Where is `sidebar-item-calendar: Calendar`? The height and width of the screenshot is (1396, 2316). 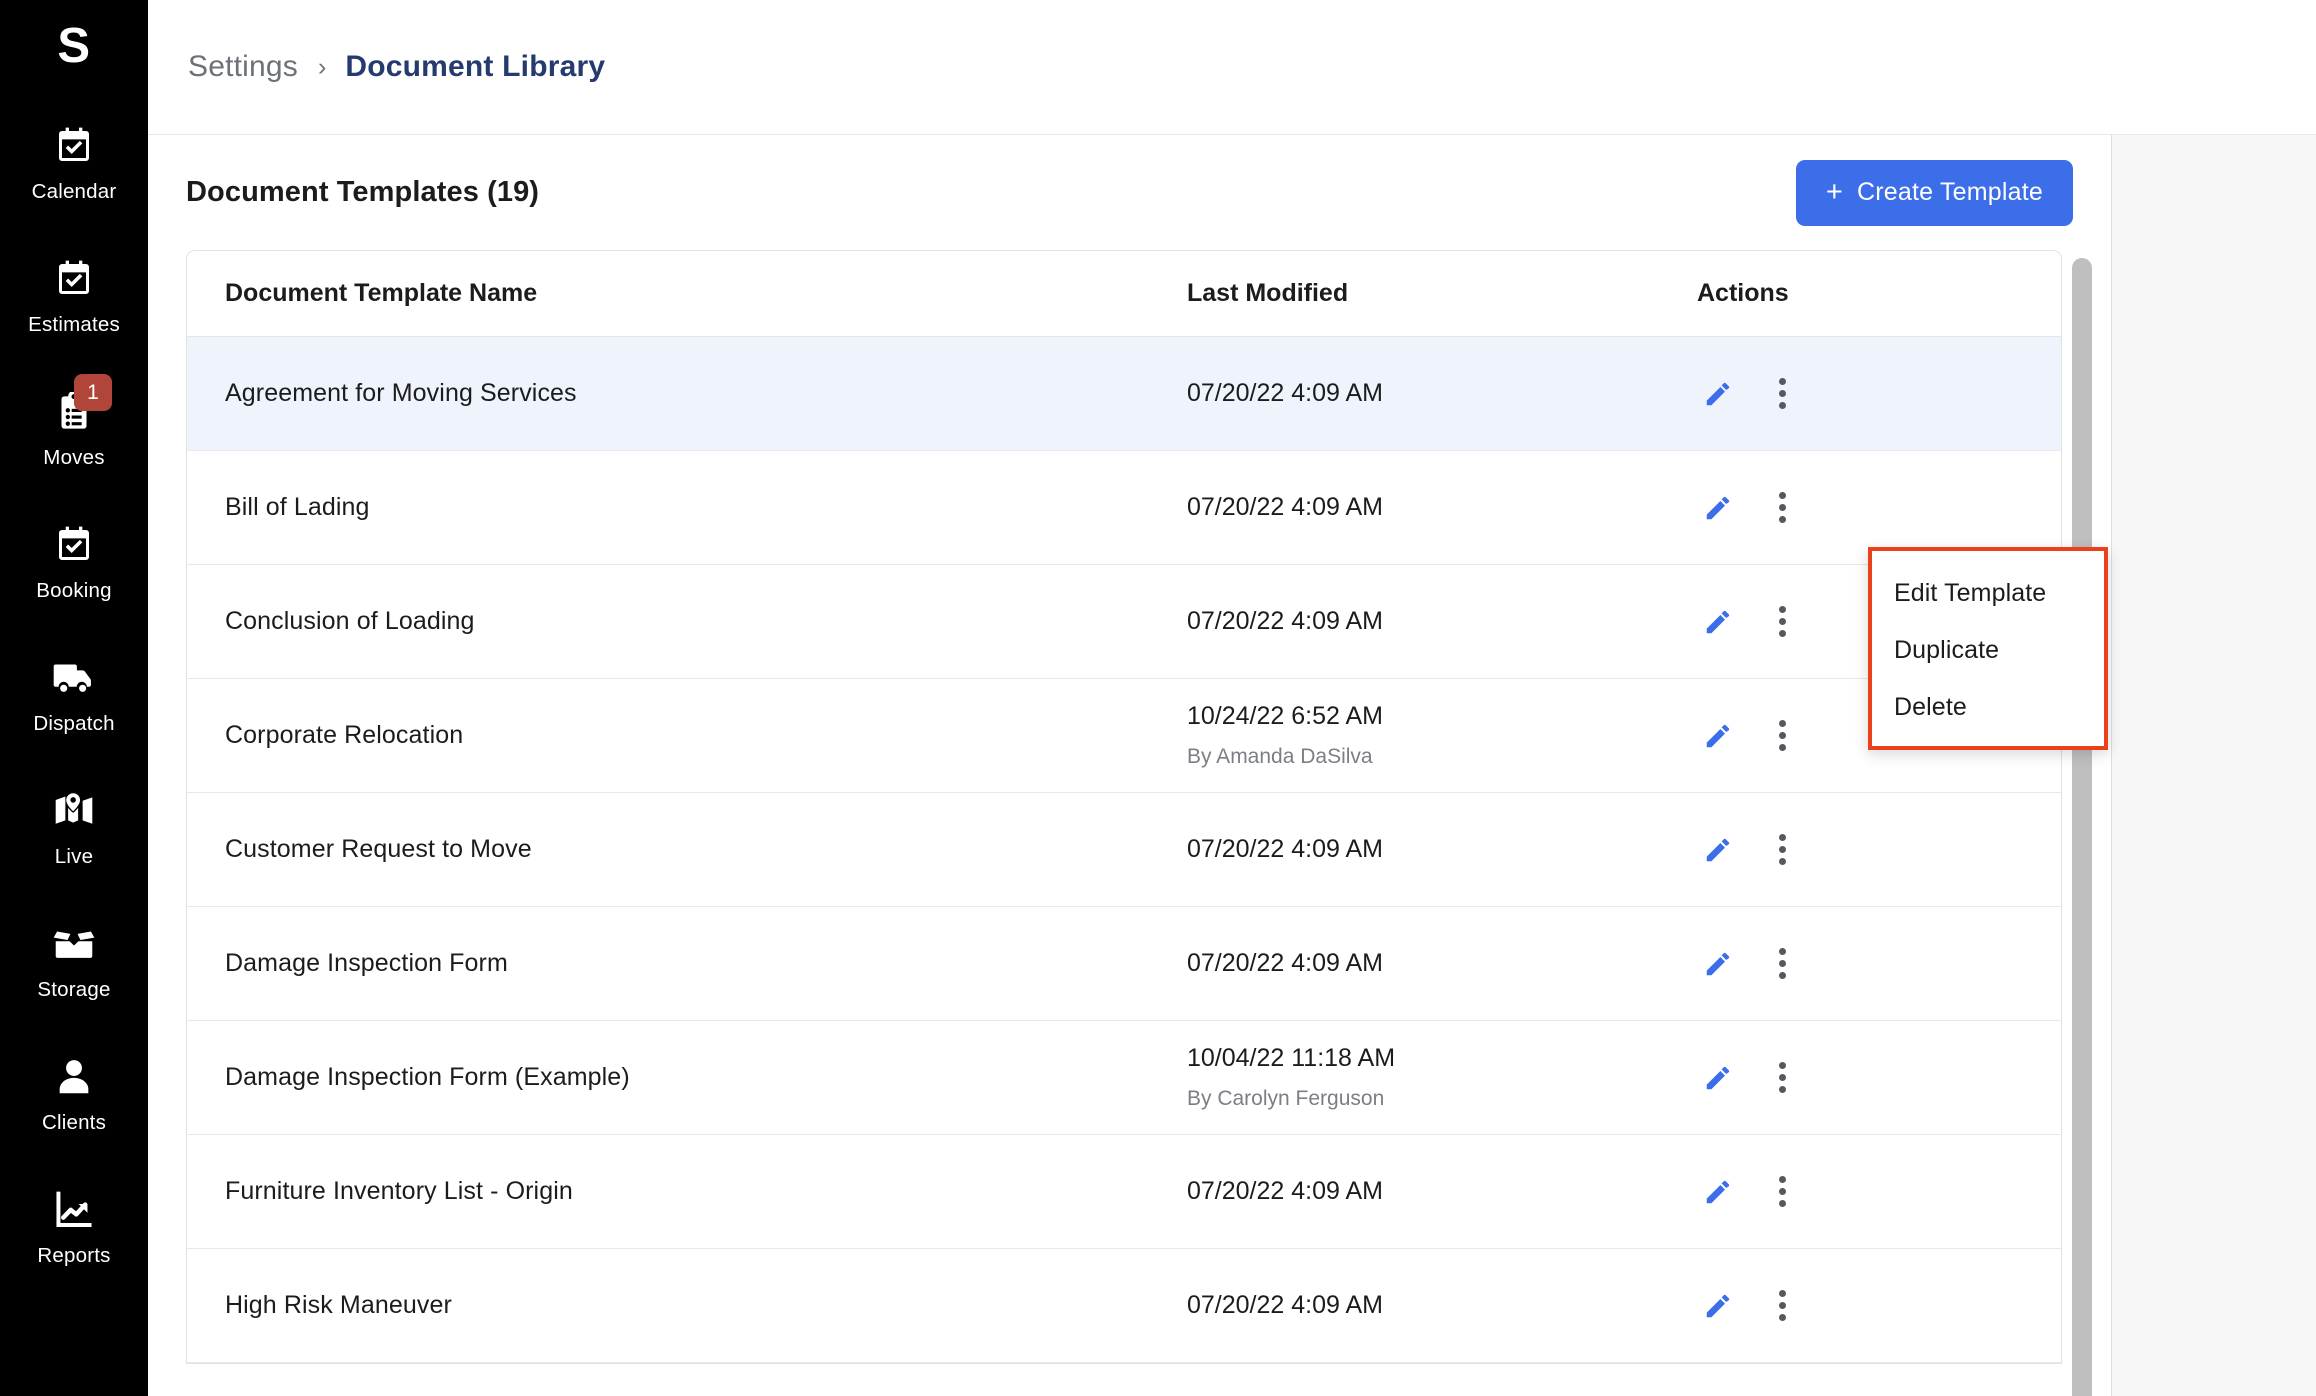 sidebar-item-calendar: Calendar is located at coordinates (74, 189).